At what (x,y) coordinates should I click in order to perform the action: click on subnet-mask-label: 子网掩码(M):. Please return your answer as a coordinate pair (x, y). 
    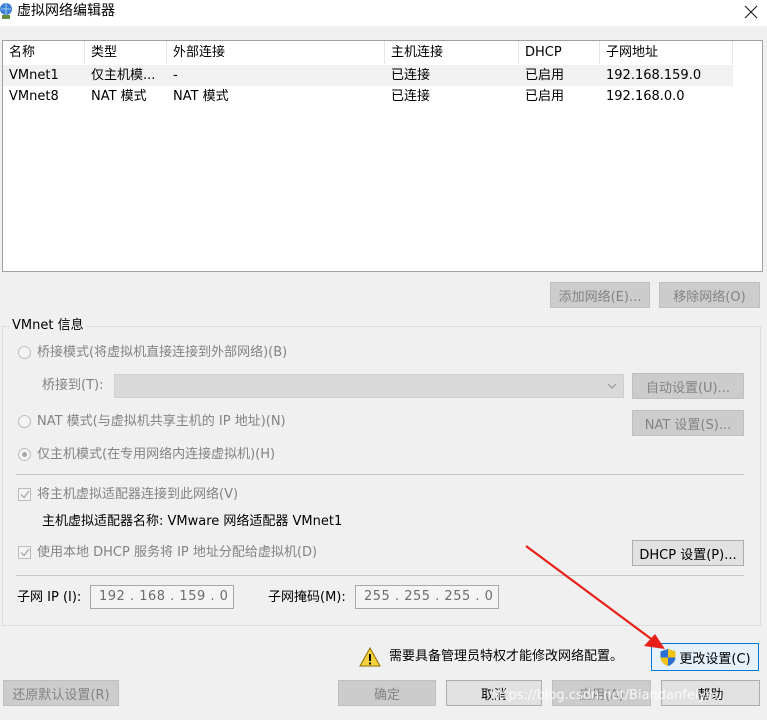
    Looking at the image, I should click on (307, 597).